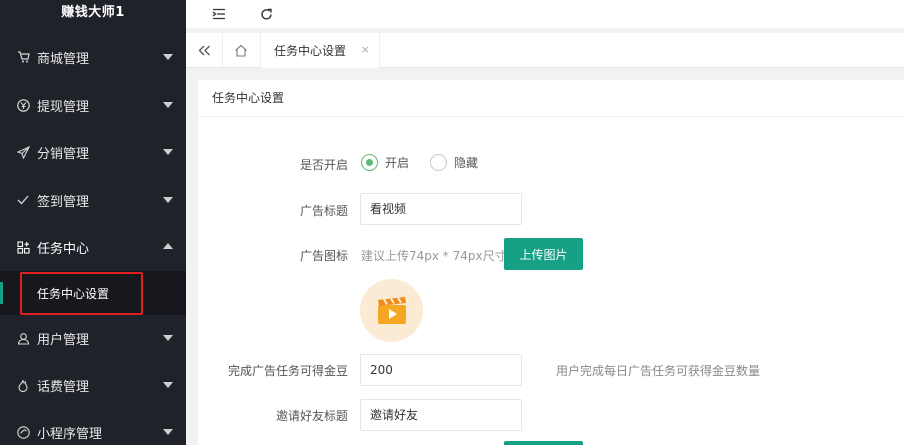 Image resolution: width=904 pixels, height=445 pixels. What do you see at coordinates (266, 14) in the screenshot?
I see `refresh-icon` at bounding box center [266, 14].